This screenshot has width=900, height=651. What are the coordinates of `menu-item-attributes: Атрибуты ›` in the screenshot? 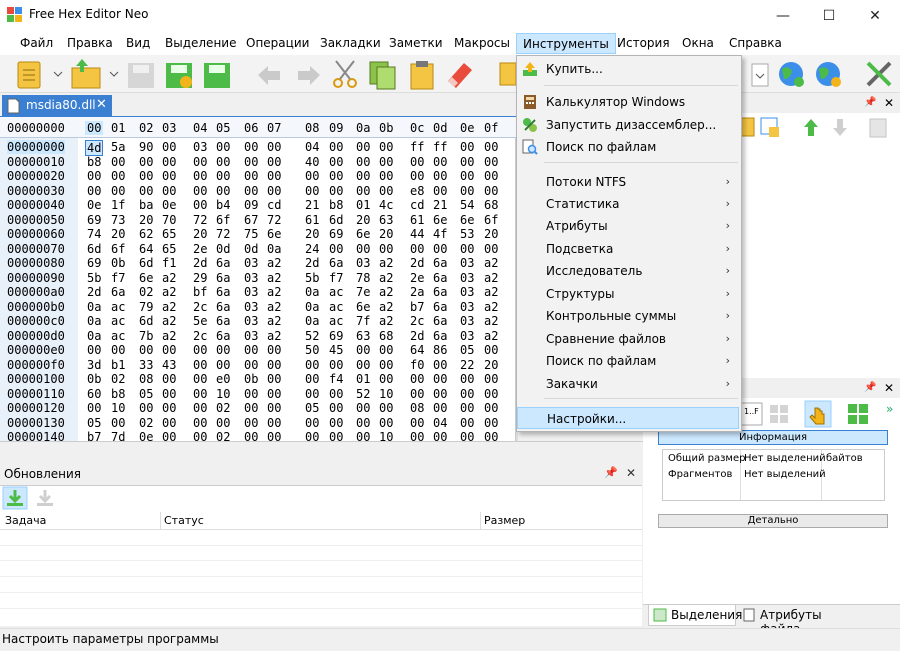 It's located at (628, 226).